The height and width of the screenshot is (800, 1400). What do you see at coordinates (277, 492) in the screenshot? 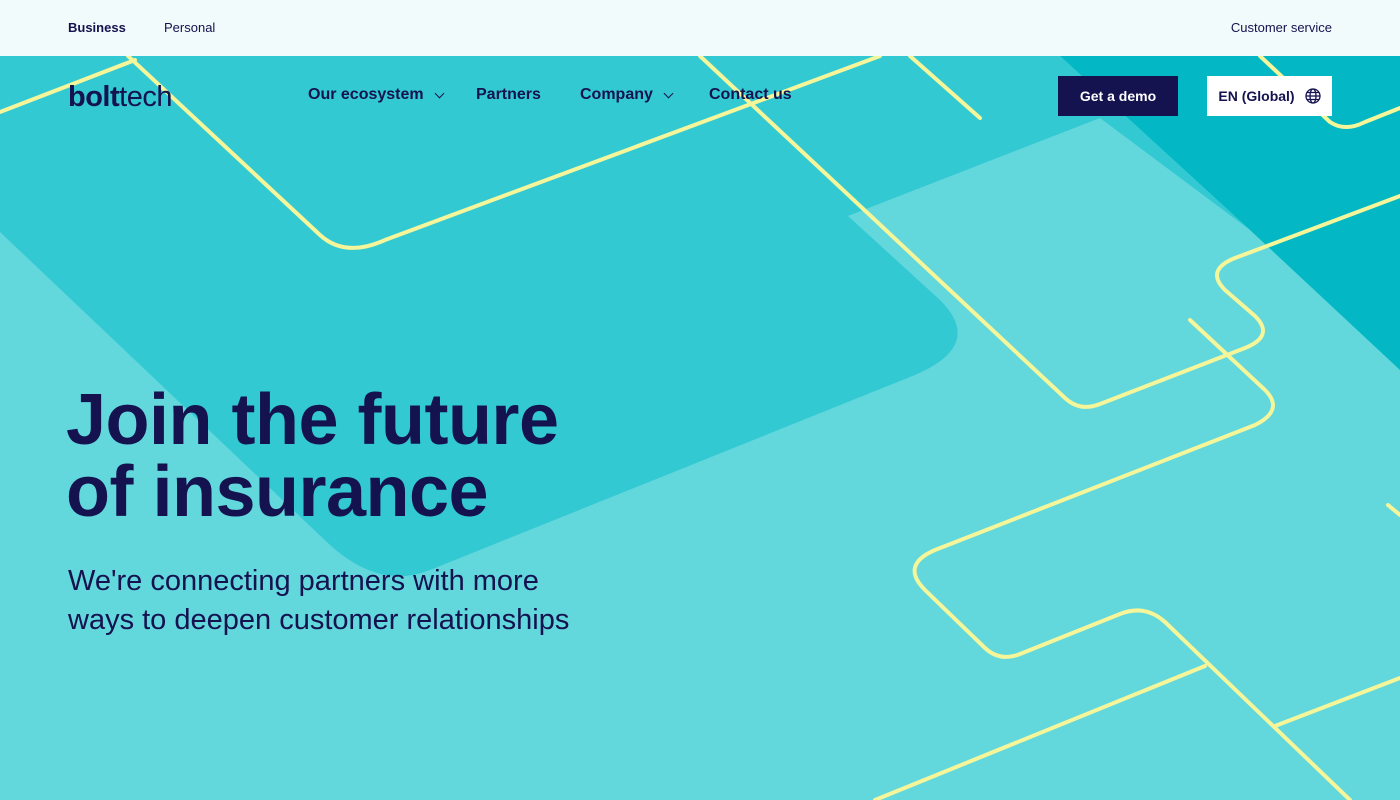
I see `hero-title-line-2: of insurance` at bounding box center [277, 492].